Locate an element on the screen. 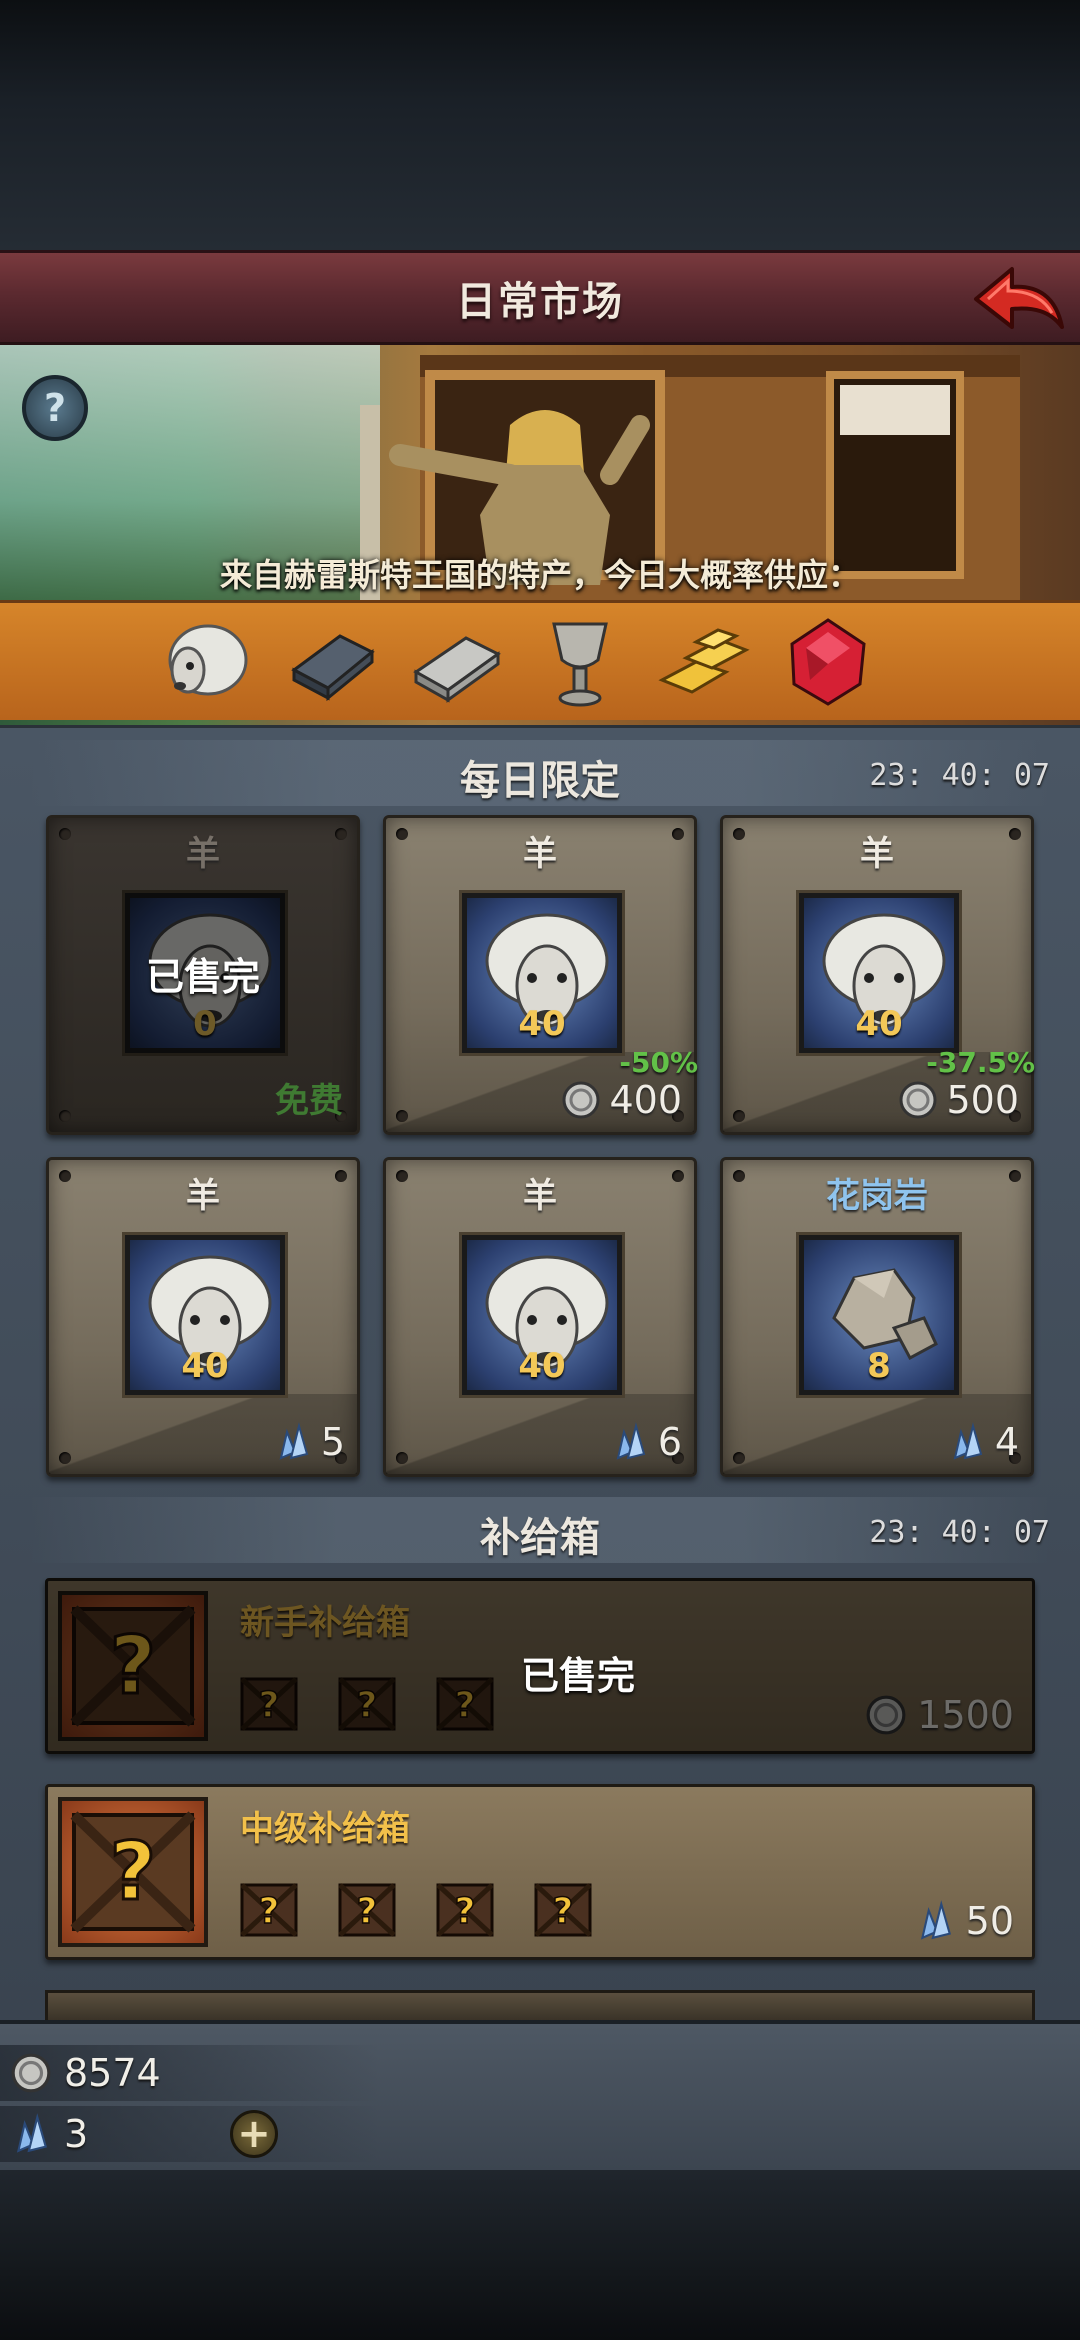 Image resolution: width=1080 pixels, height=2340 pixels. question-mark-icon: ? is located at coordinates (55, 408).